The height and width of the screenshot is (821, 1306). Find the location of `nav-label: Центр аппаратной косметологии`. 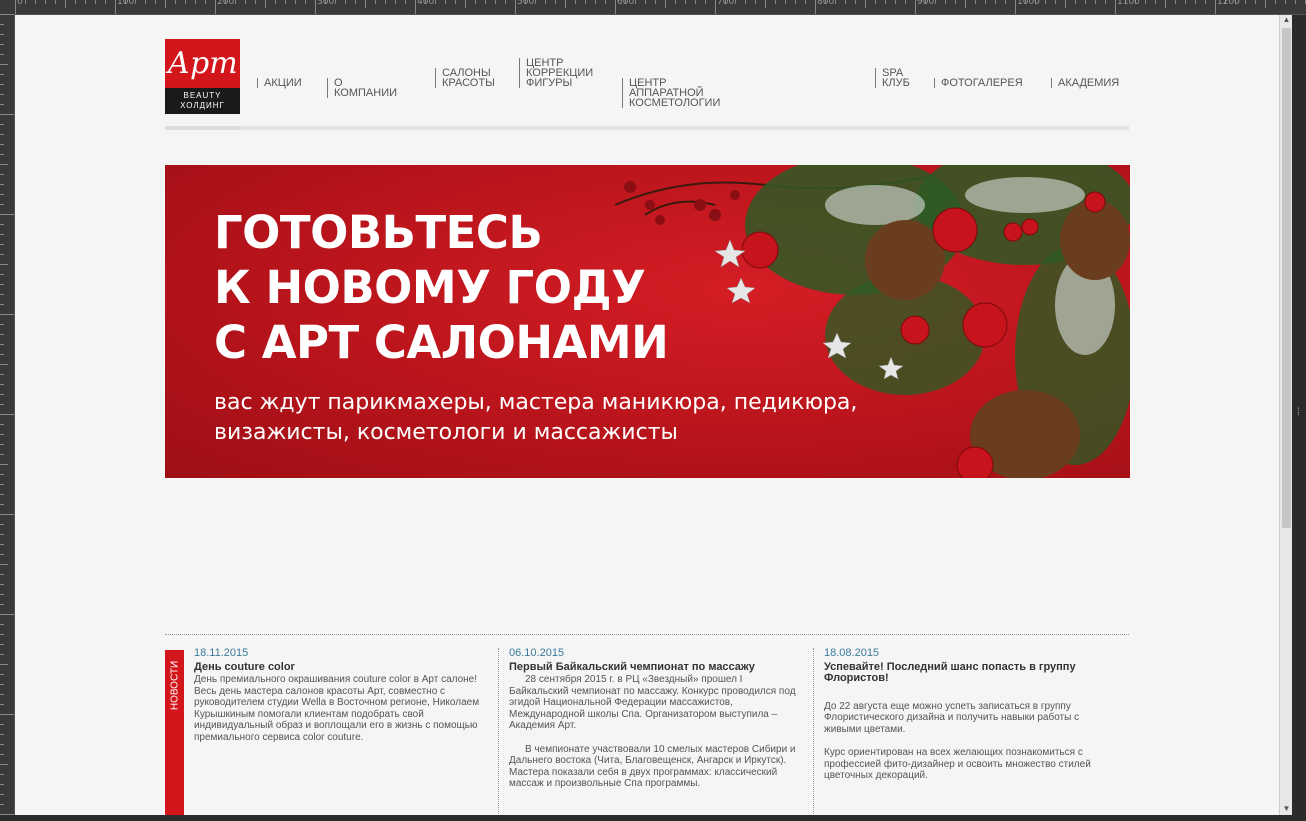

nav-label: Центр аппаратной косметологии is located at coordinates (675, 93).